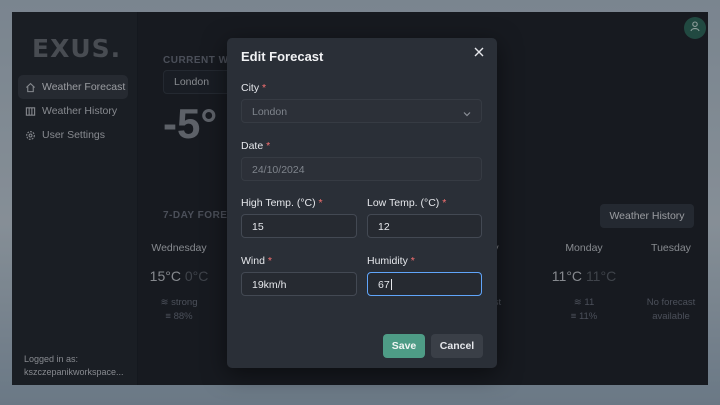 This screenshot has height=405, width=720. What do you see at coordinates (361, 169) in the screenshot?
I see `date-field: 24/10/2024` at bounding box center [361, 169].